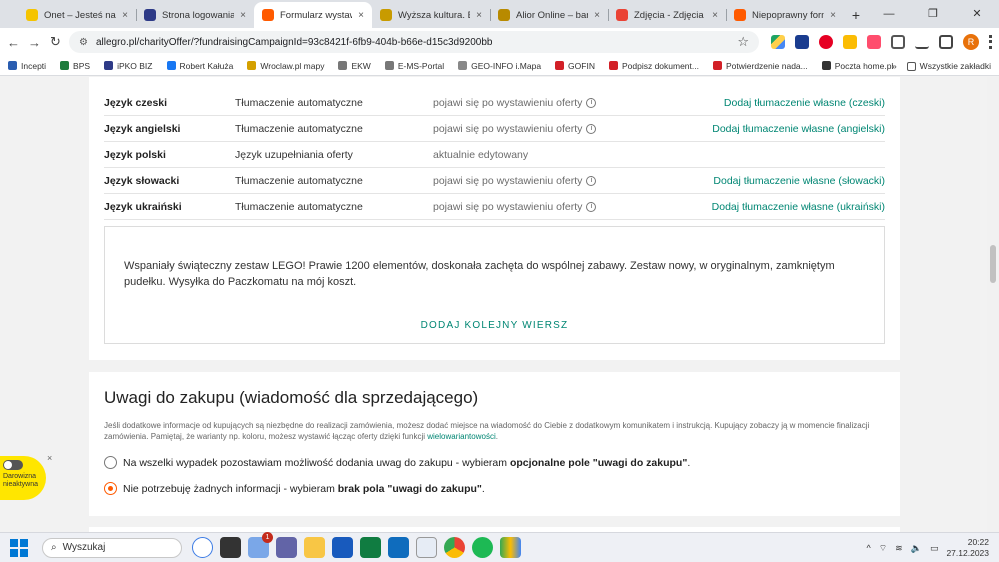  What do you see at coordinates (112, 547) in the screenshot?
I see `taskbar-search: ⌕ Wyszukaj` at bounding box center [112, 547].